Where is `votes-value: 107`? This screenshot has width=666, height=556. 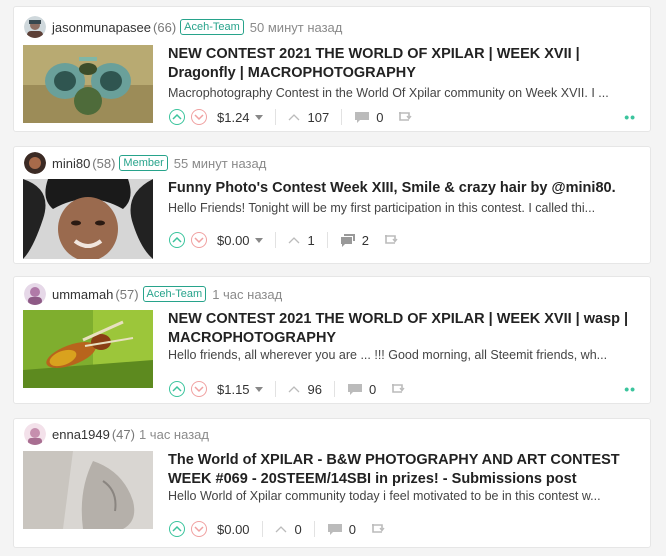
votes-value: 107 is located at coordinates (318, 117).